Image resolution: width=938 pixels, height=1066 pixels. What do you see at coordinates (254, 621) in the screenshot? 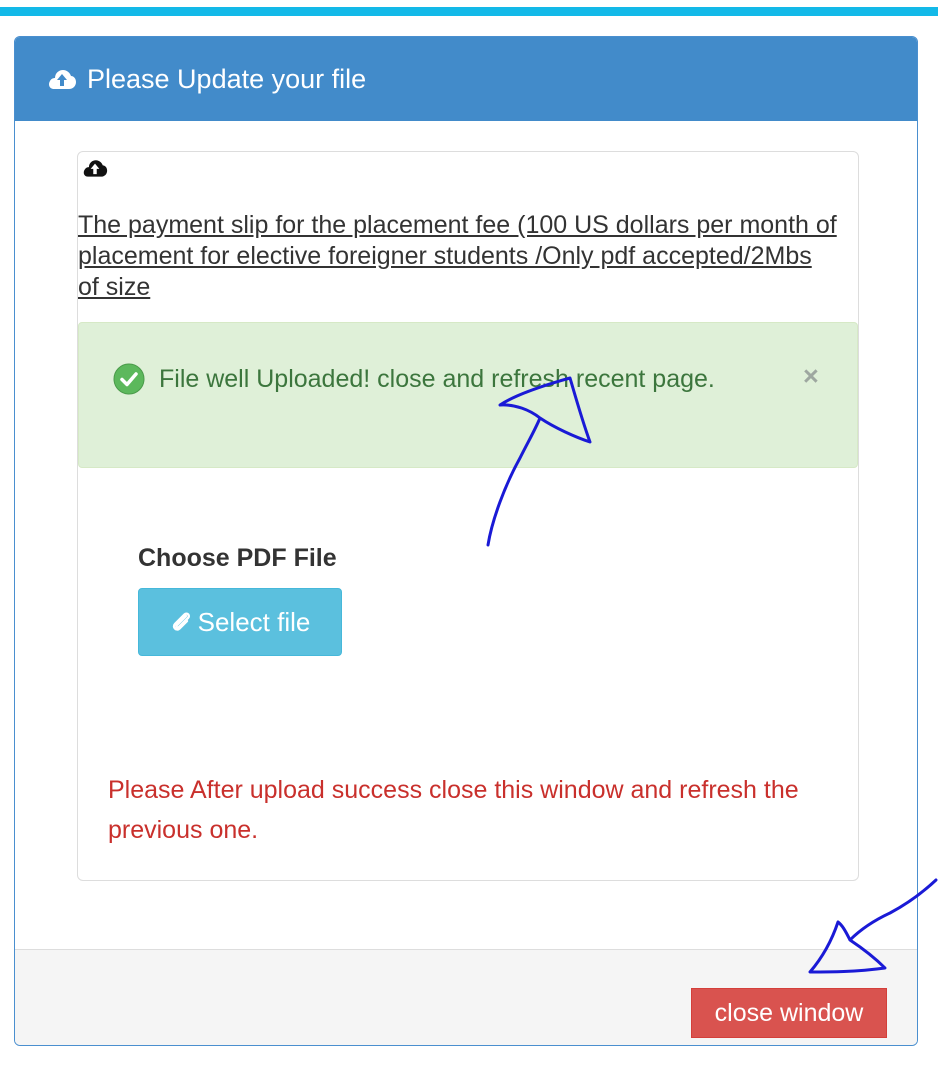
I see `select-file-label: Select file` at bounding box center [254, 621].